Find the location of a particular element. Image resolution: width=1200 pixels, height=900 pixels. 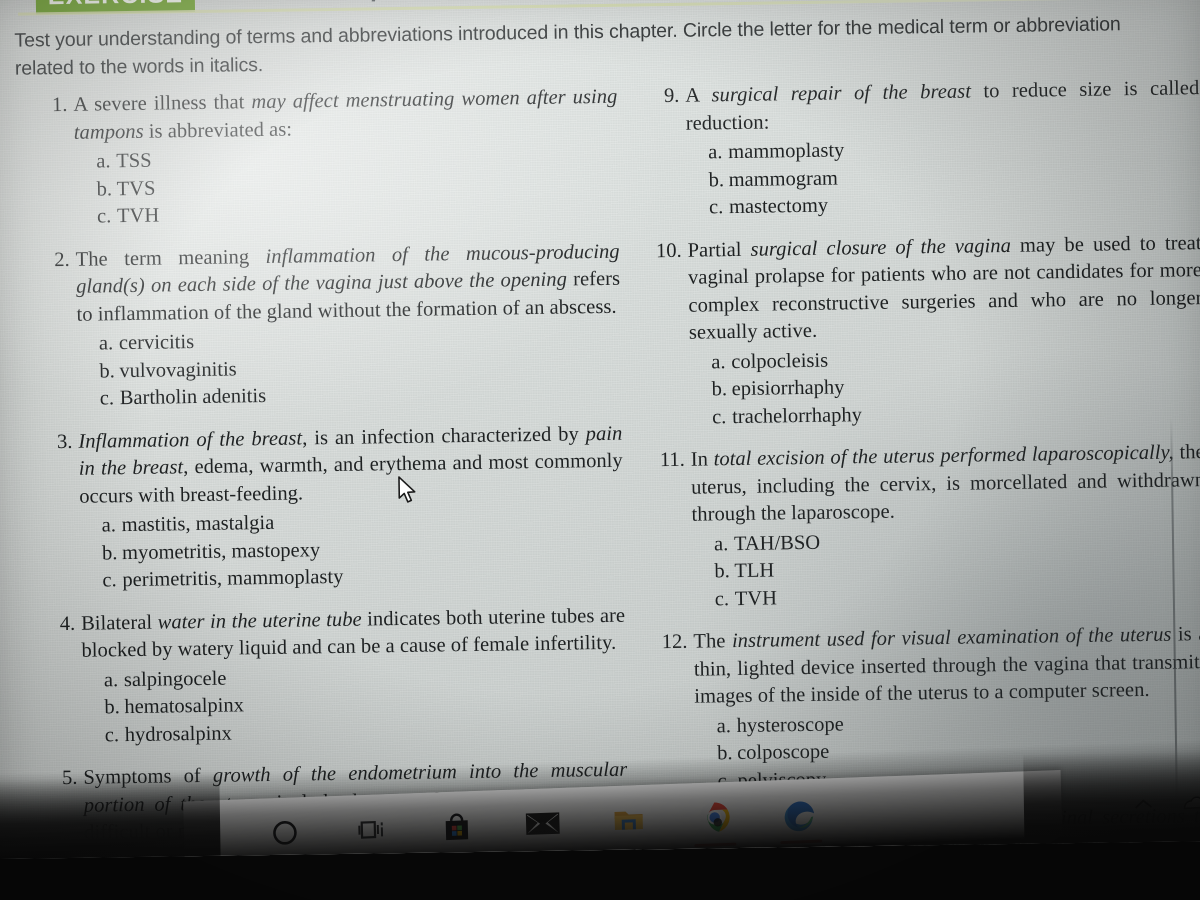

option-text: episiorrhaphy is located at coordinates (788, 388).